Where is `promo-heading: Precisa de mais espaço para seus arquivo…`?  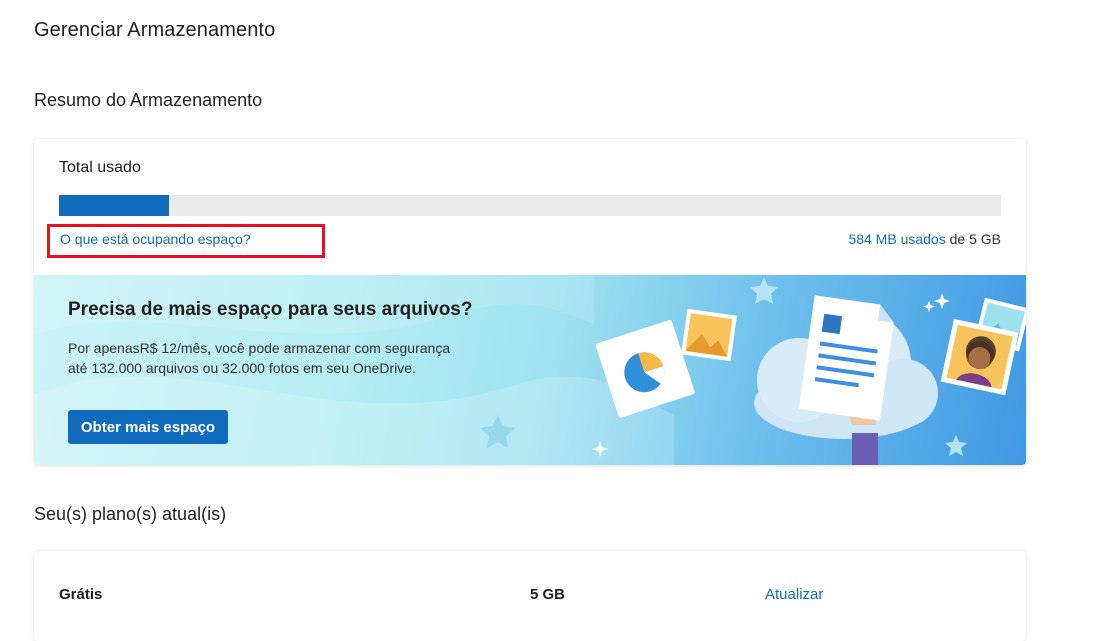 promo-heading: Precisa de mais espaço para seus arquivo… is located at coordinates (270, 309).